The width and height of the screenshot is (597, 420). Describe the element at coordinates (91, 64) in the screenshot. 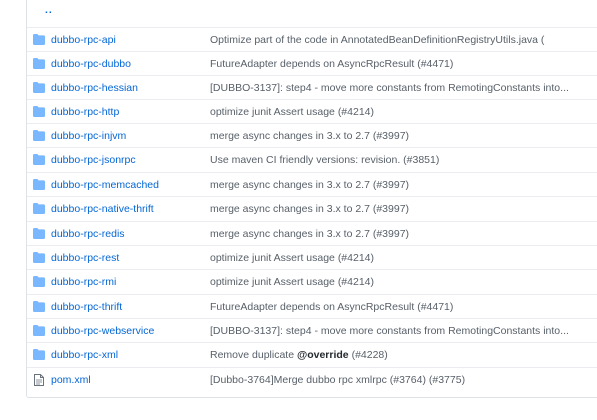

I see `entry-name: dubbo-rpc-dubbo` at that location.